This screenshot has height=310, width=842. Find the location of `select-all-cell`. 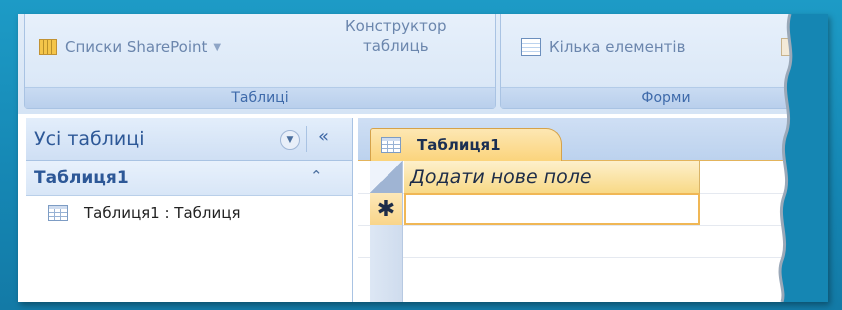

select-all-cell is located at coordinates (386, 177).